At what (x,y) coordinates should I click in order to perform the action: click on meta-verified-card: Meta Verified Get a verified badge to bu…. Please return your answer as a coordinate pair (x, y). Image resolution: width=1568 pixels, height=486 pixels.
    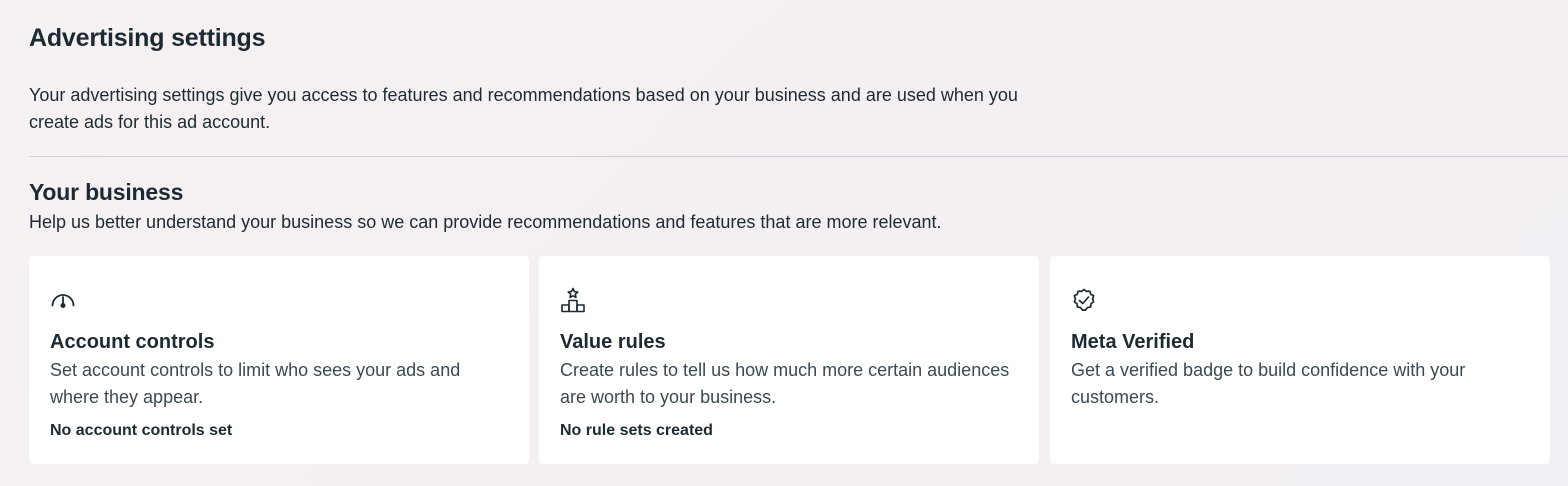
    Looking at the image, I should click on (1300, 360).